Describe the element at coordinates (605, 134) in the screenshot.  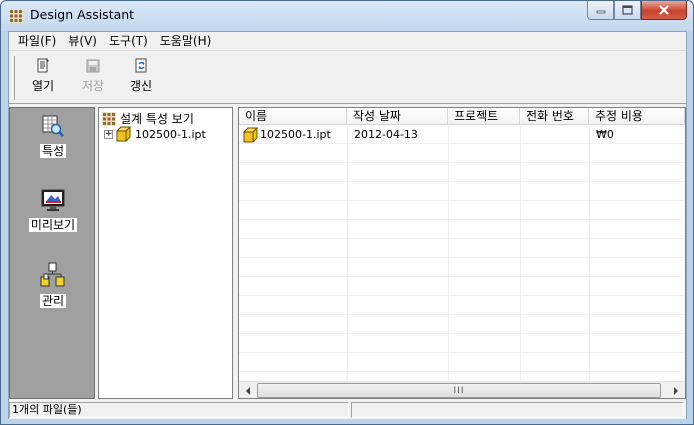
I see `cell-cost: ₩0` at that location.